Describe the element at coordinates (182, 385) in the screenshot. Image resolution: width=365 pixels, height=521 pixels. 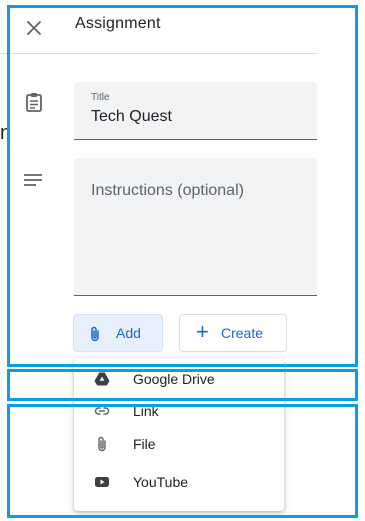
I see `highlight-box-link` at that location.